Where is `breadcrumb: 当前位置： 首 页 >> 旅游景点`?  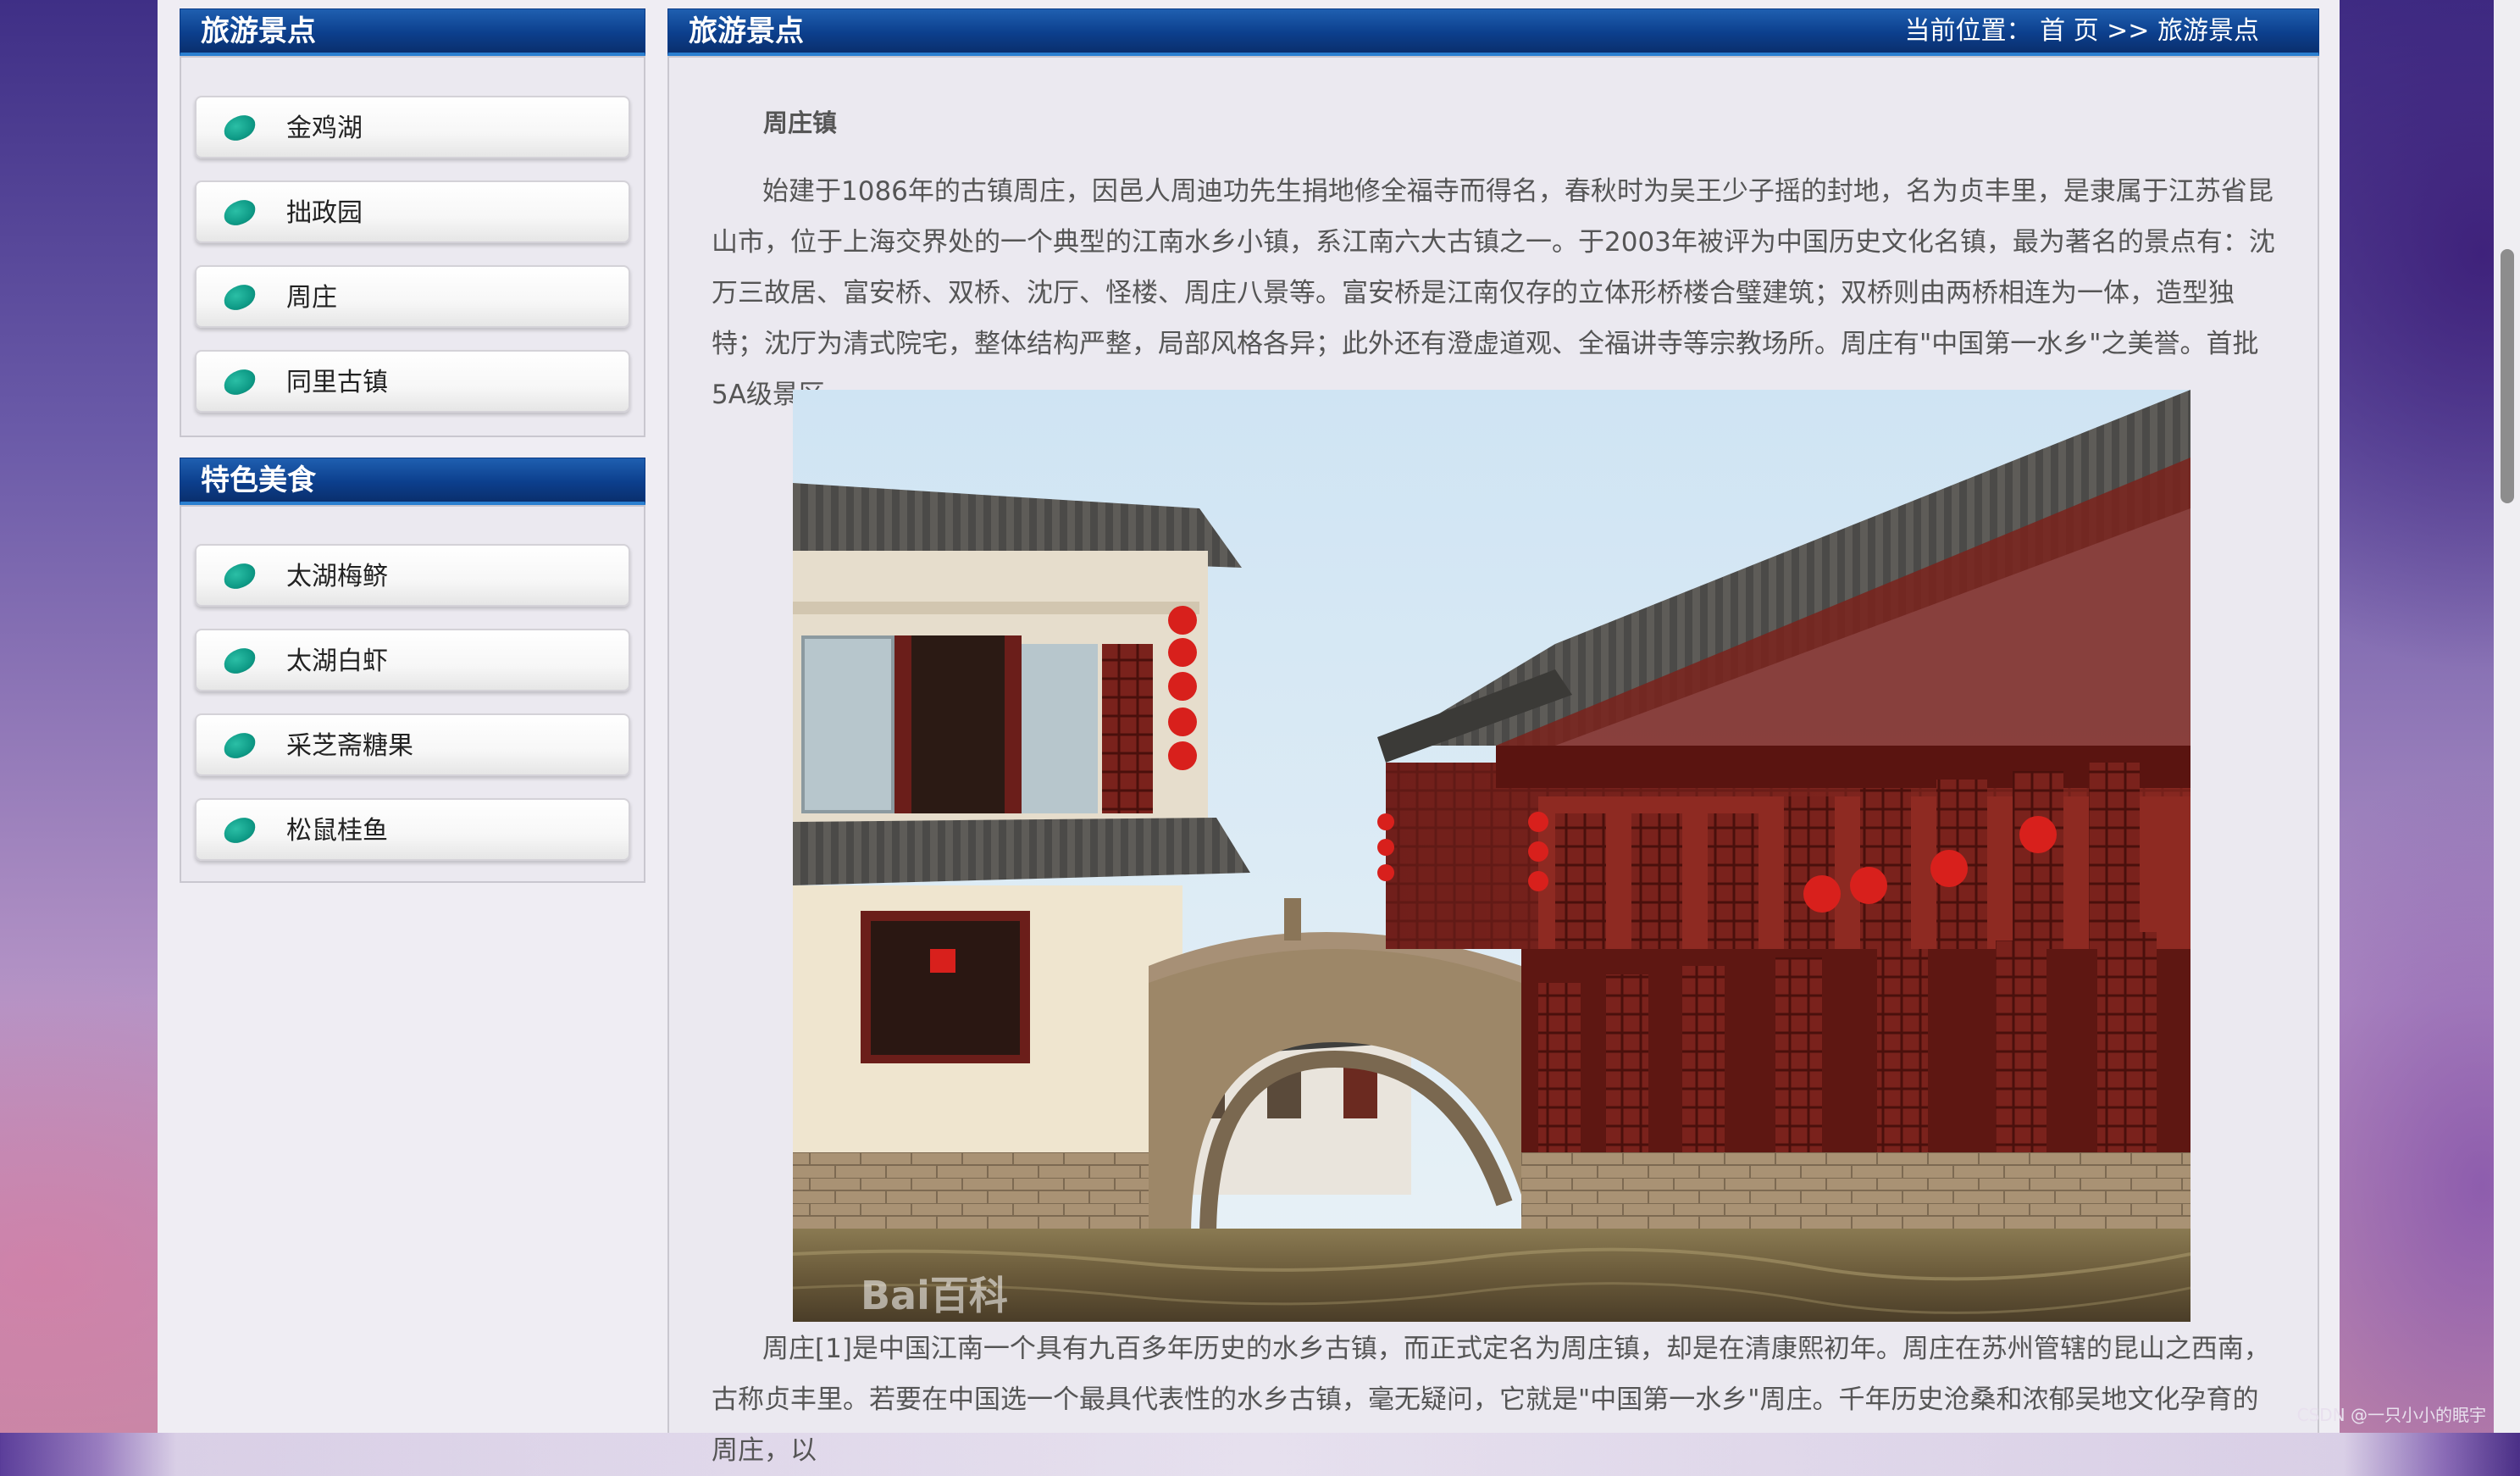
breadcrumb: 当前位置： 首 页 >> 旅游景点 is located at coordinates (2082, 31).